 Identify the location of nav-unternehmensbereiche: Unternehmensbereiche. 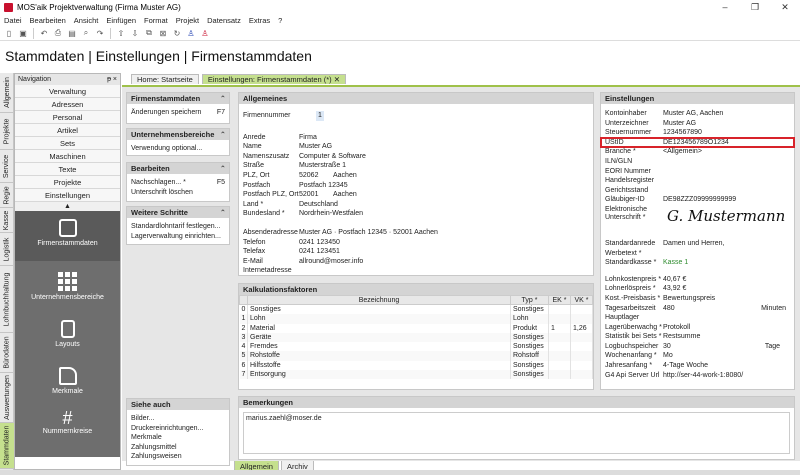
(67, 288).